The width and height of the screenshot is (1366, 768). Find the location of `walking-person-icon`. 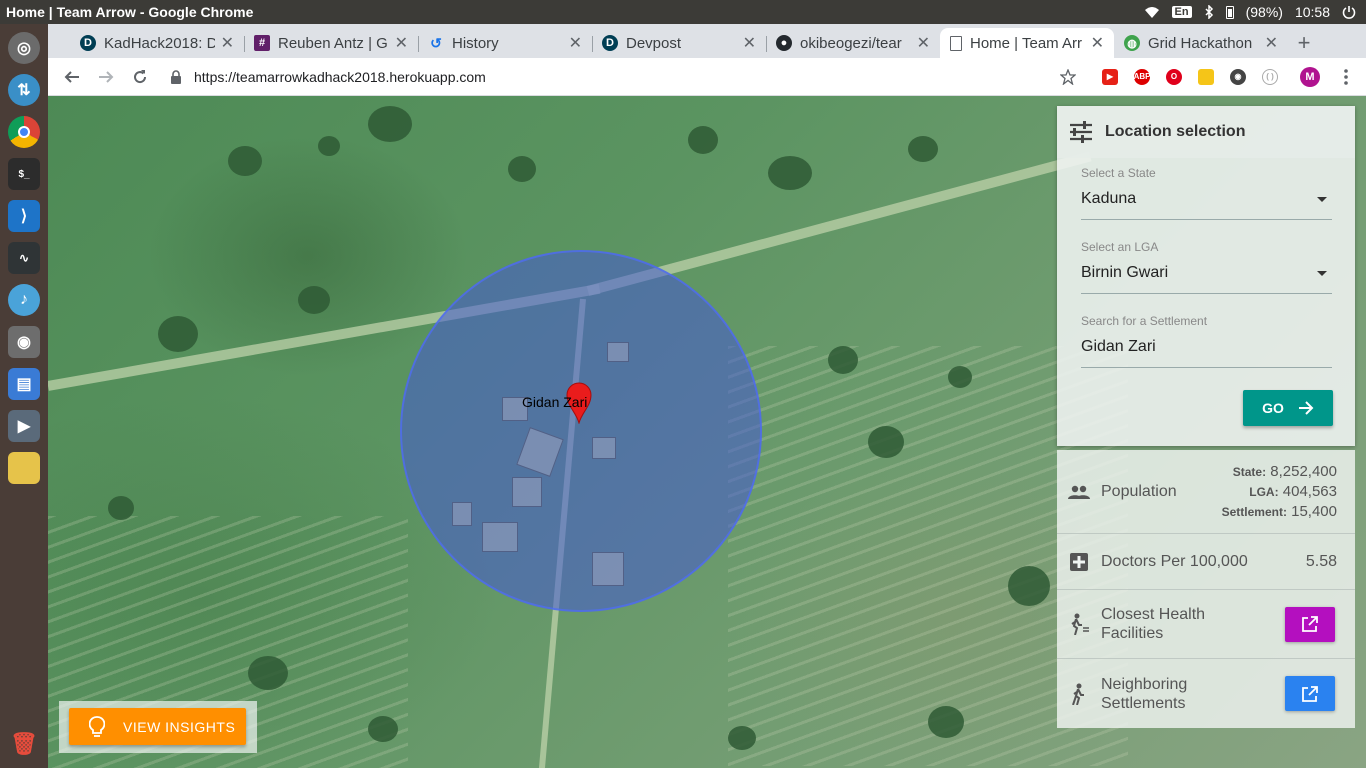

walking-person-icon is located at coordinates (1079, 624).